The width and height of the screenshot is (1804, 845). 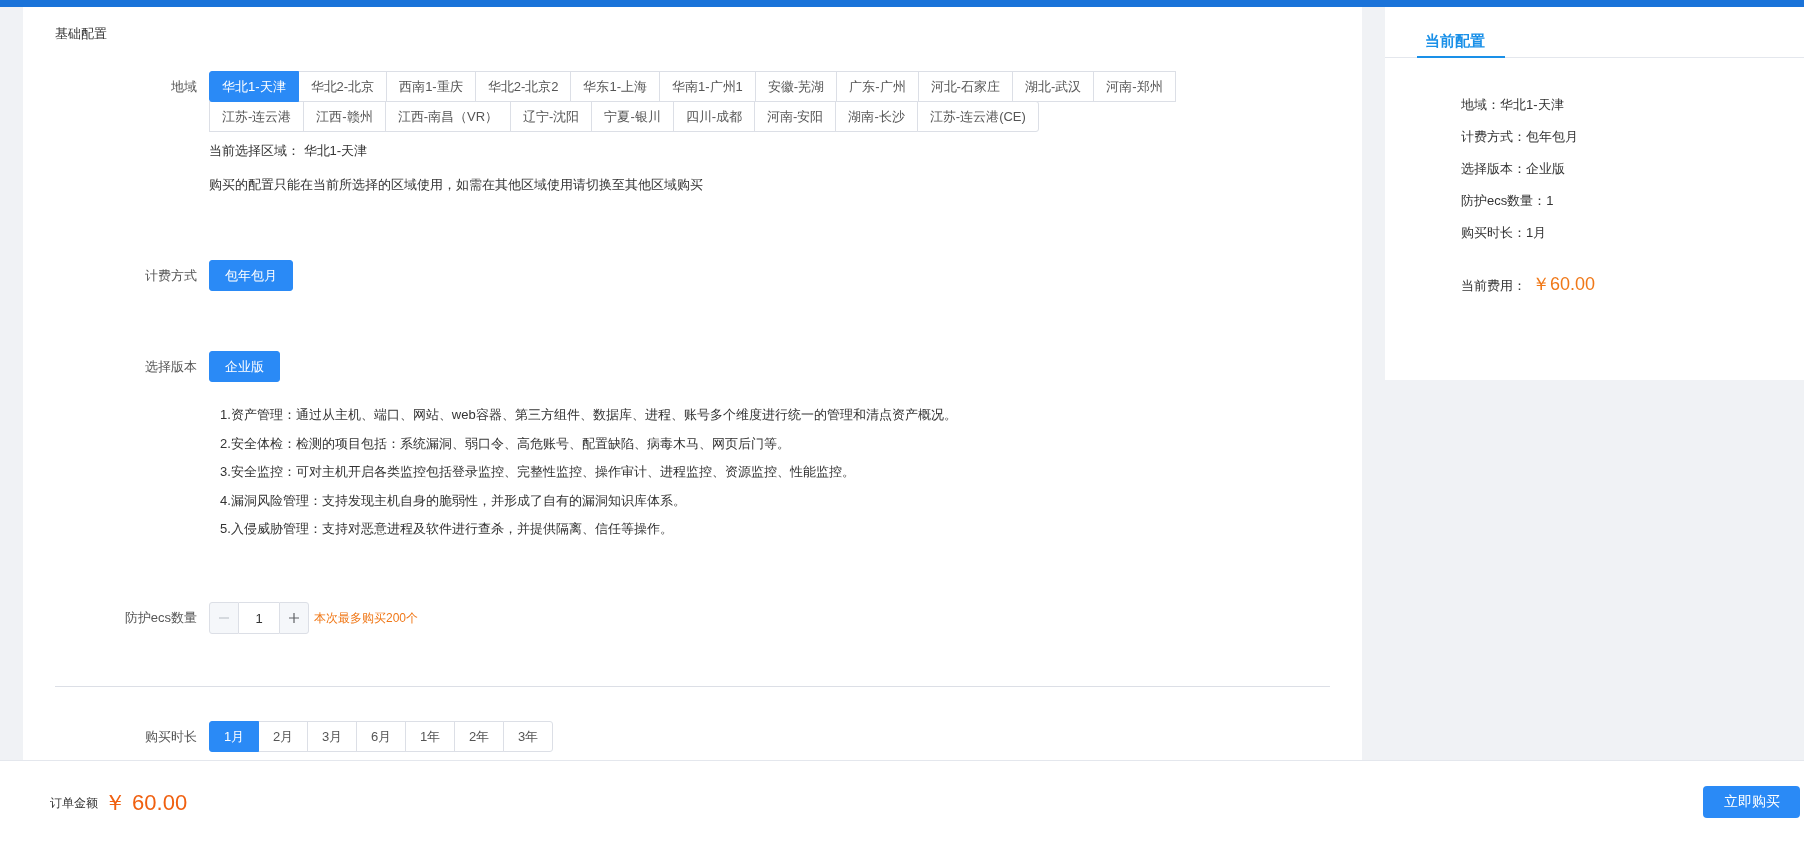 What do you see at coordinates (1513, 168) in the screenshot?
I see `summary-item: 选择版本：企业版` at bounding box center [1513, 168].